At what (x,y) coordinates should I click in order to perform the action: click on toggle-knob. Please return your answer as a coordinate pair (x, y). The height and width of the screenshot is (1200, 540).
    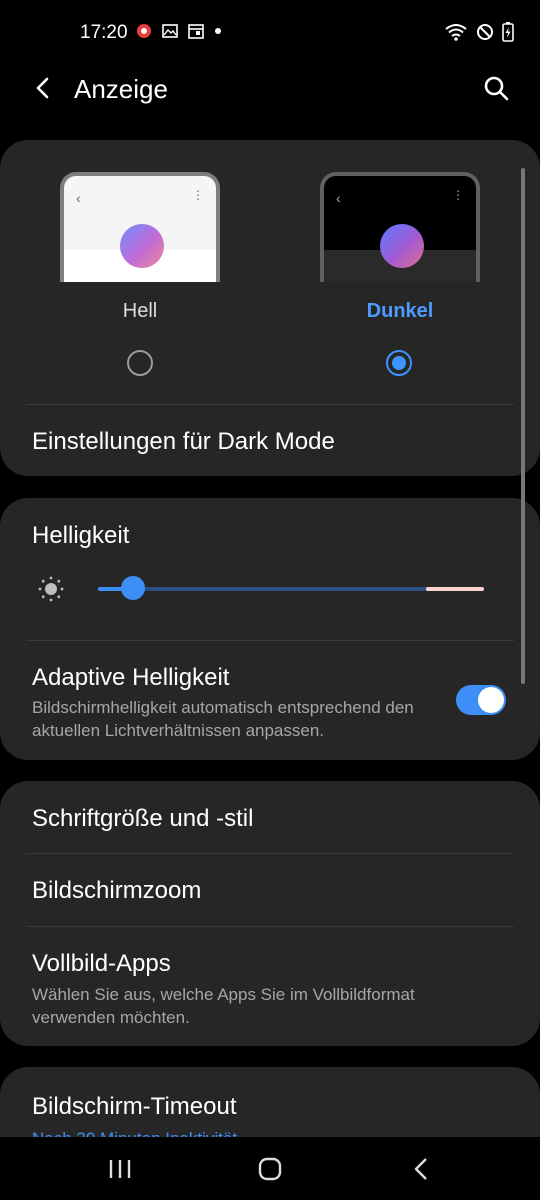
    Looking at the image, I should click on (491, 700).